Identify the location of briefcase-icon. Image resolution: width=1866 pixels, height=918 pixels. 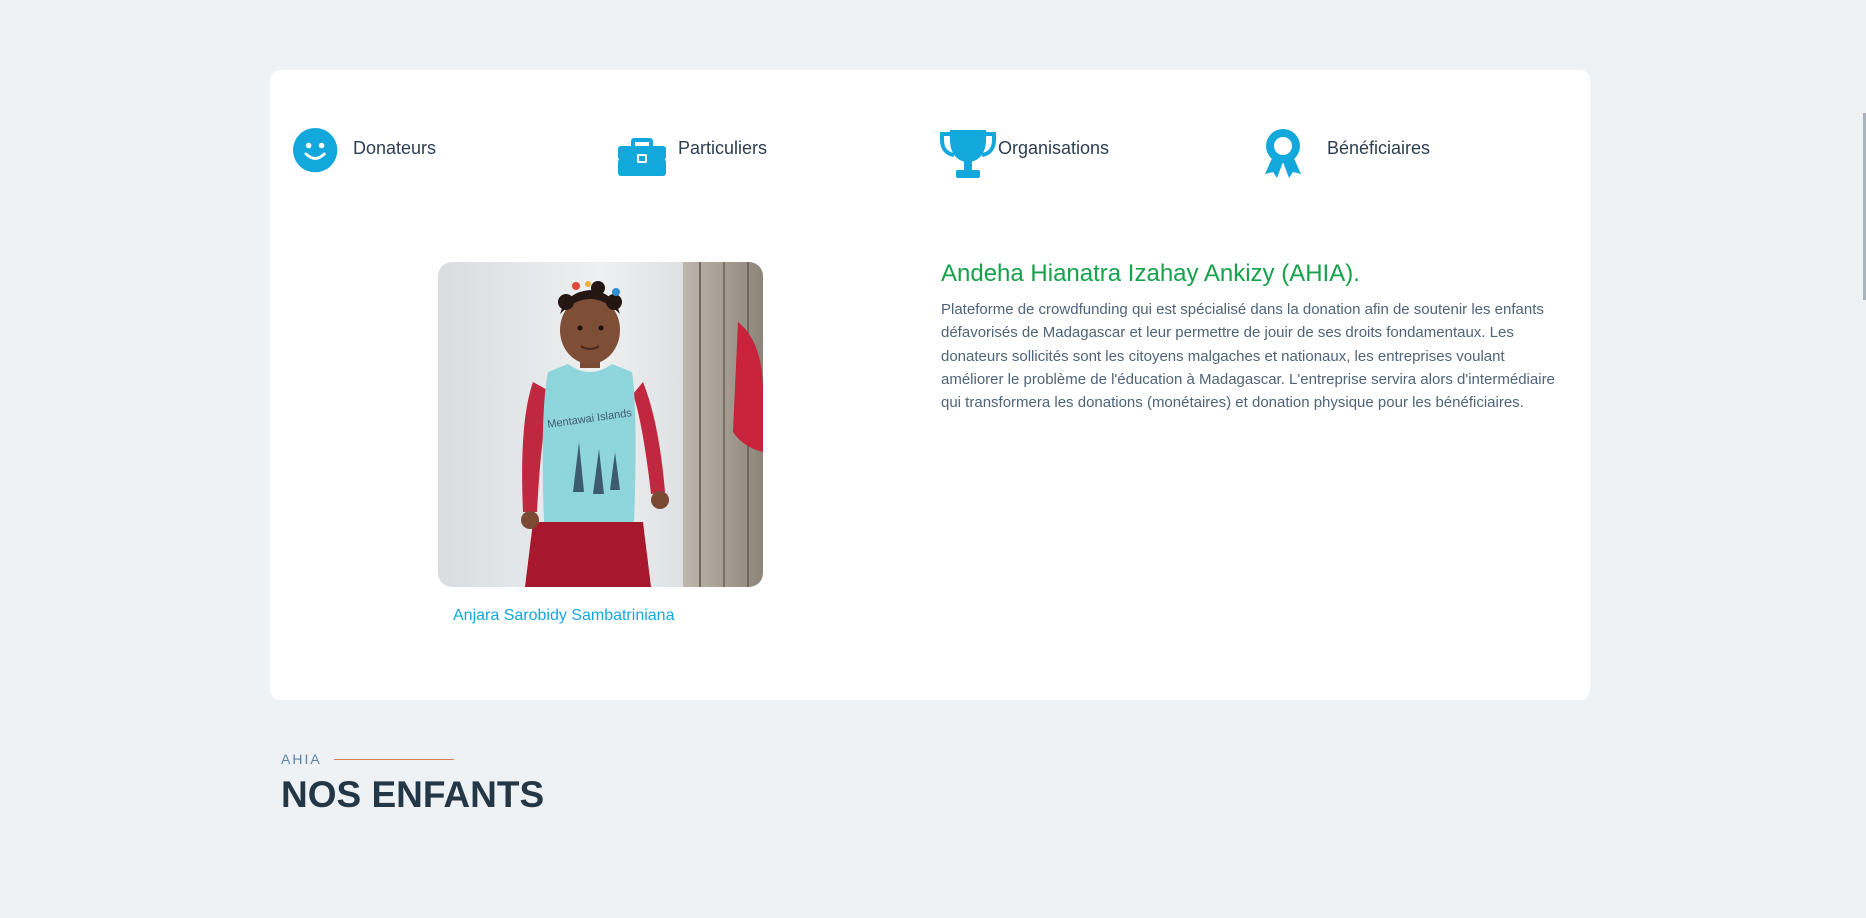
(642, 157).